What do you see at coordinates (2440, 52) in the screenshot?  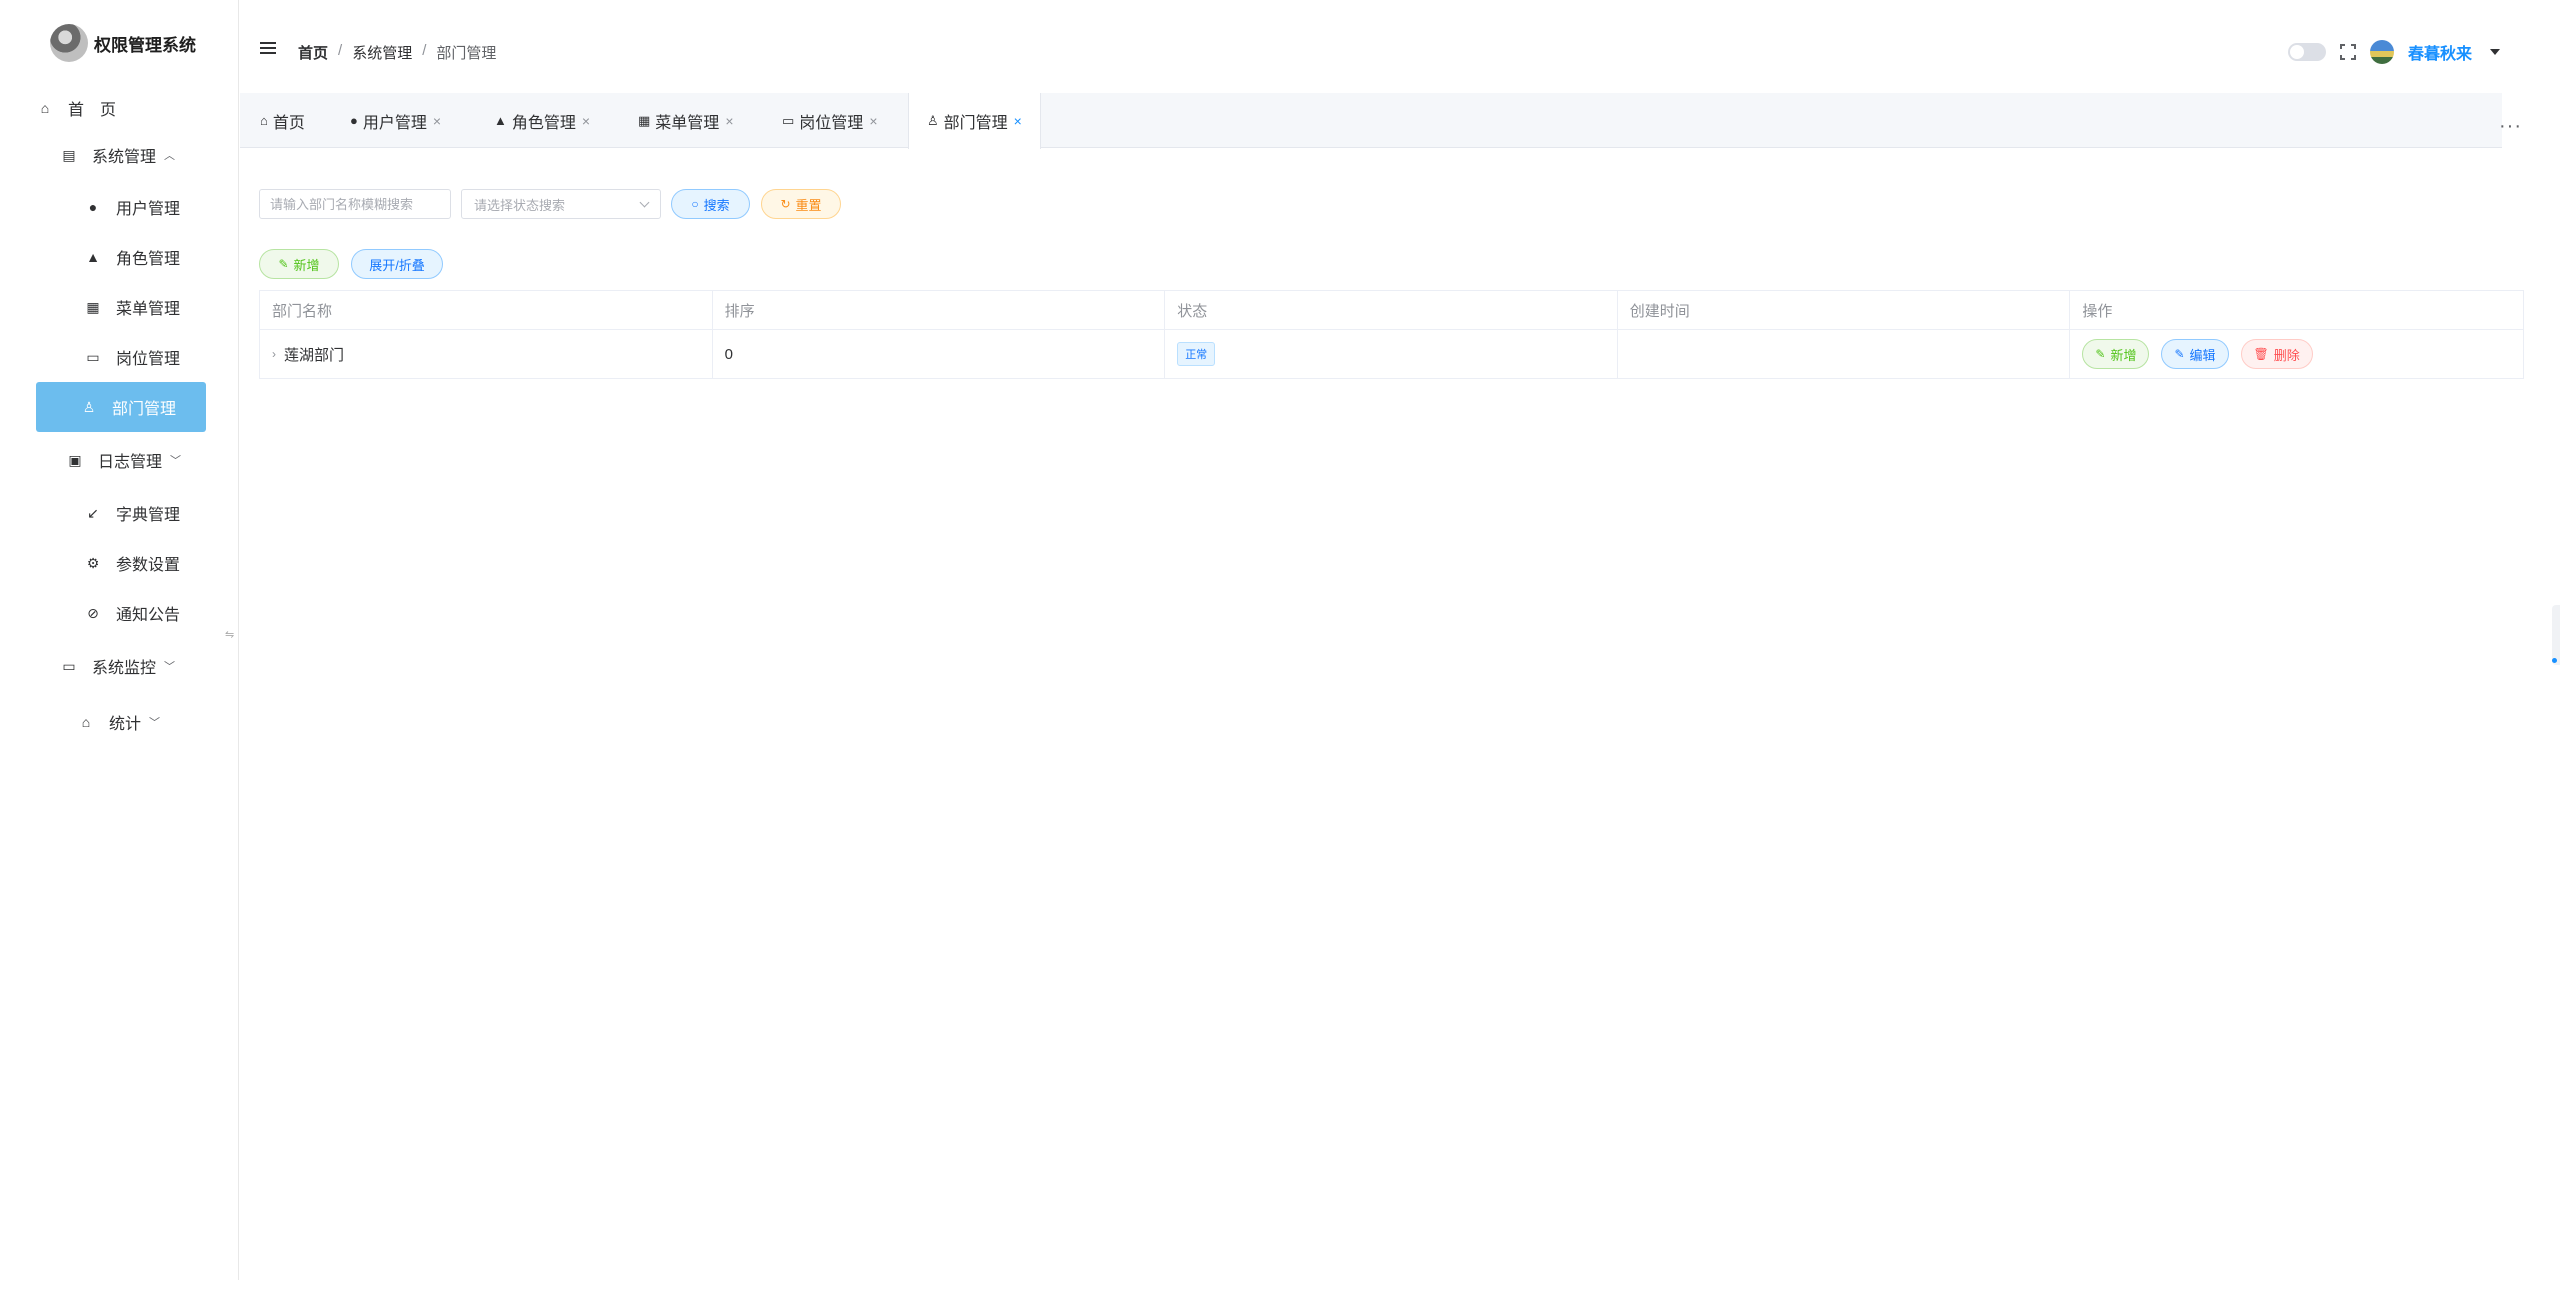 I see `user-name: 春暮秋来` at bounding box center [2440, 52].